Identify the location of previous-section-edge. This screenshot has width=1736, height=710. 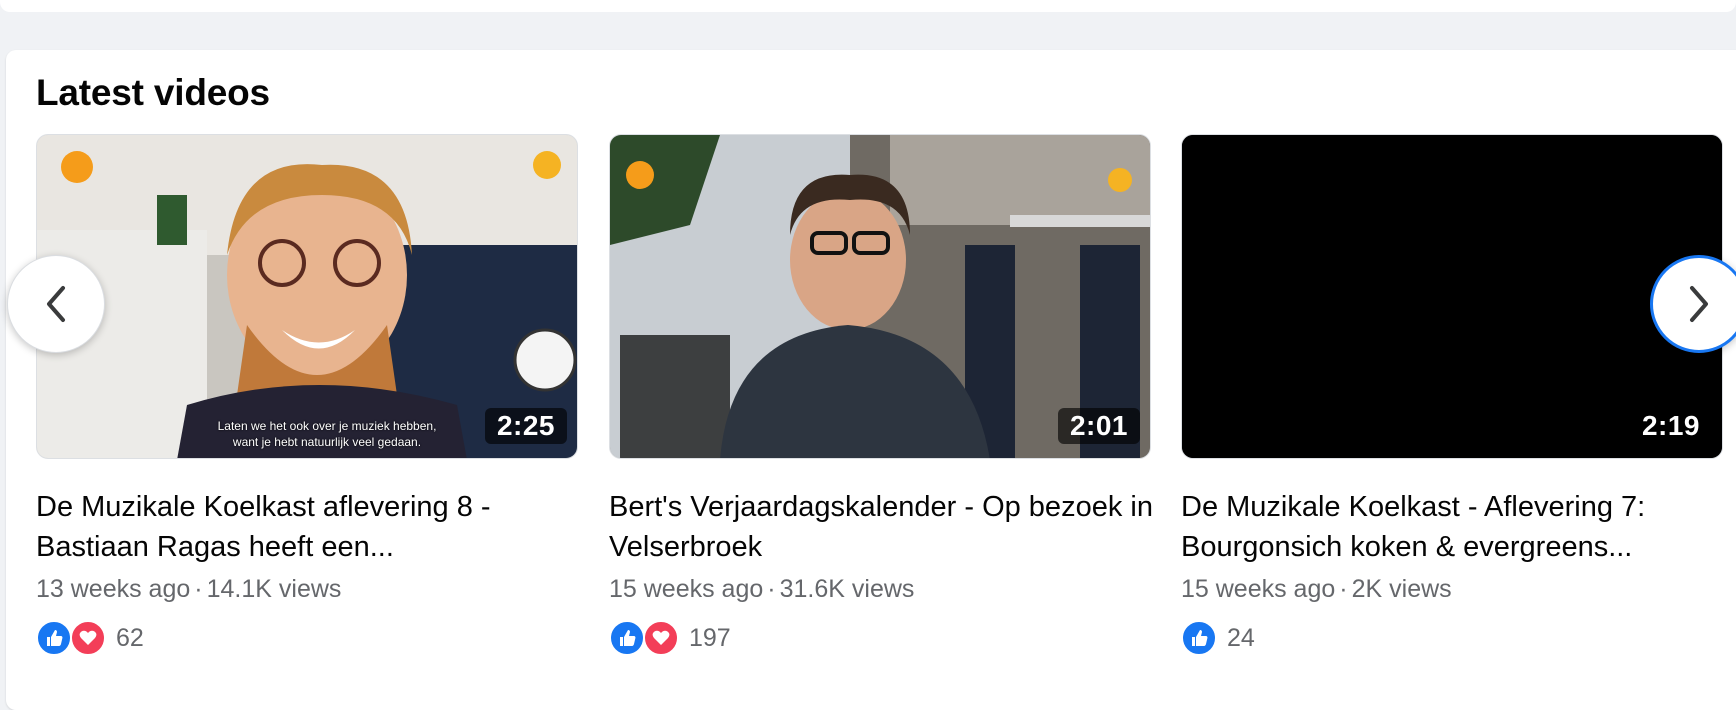
(868, 6).